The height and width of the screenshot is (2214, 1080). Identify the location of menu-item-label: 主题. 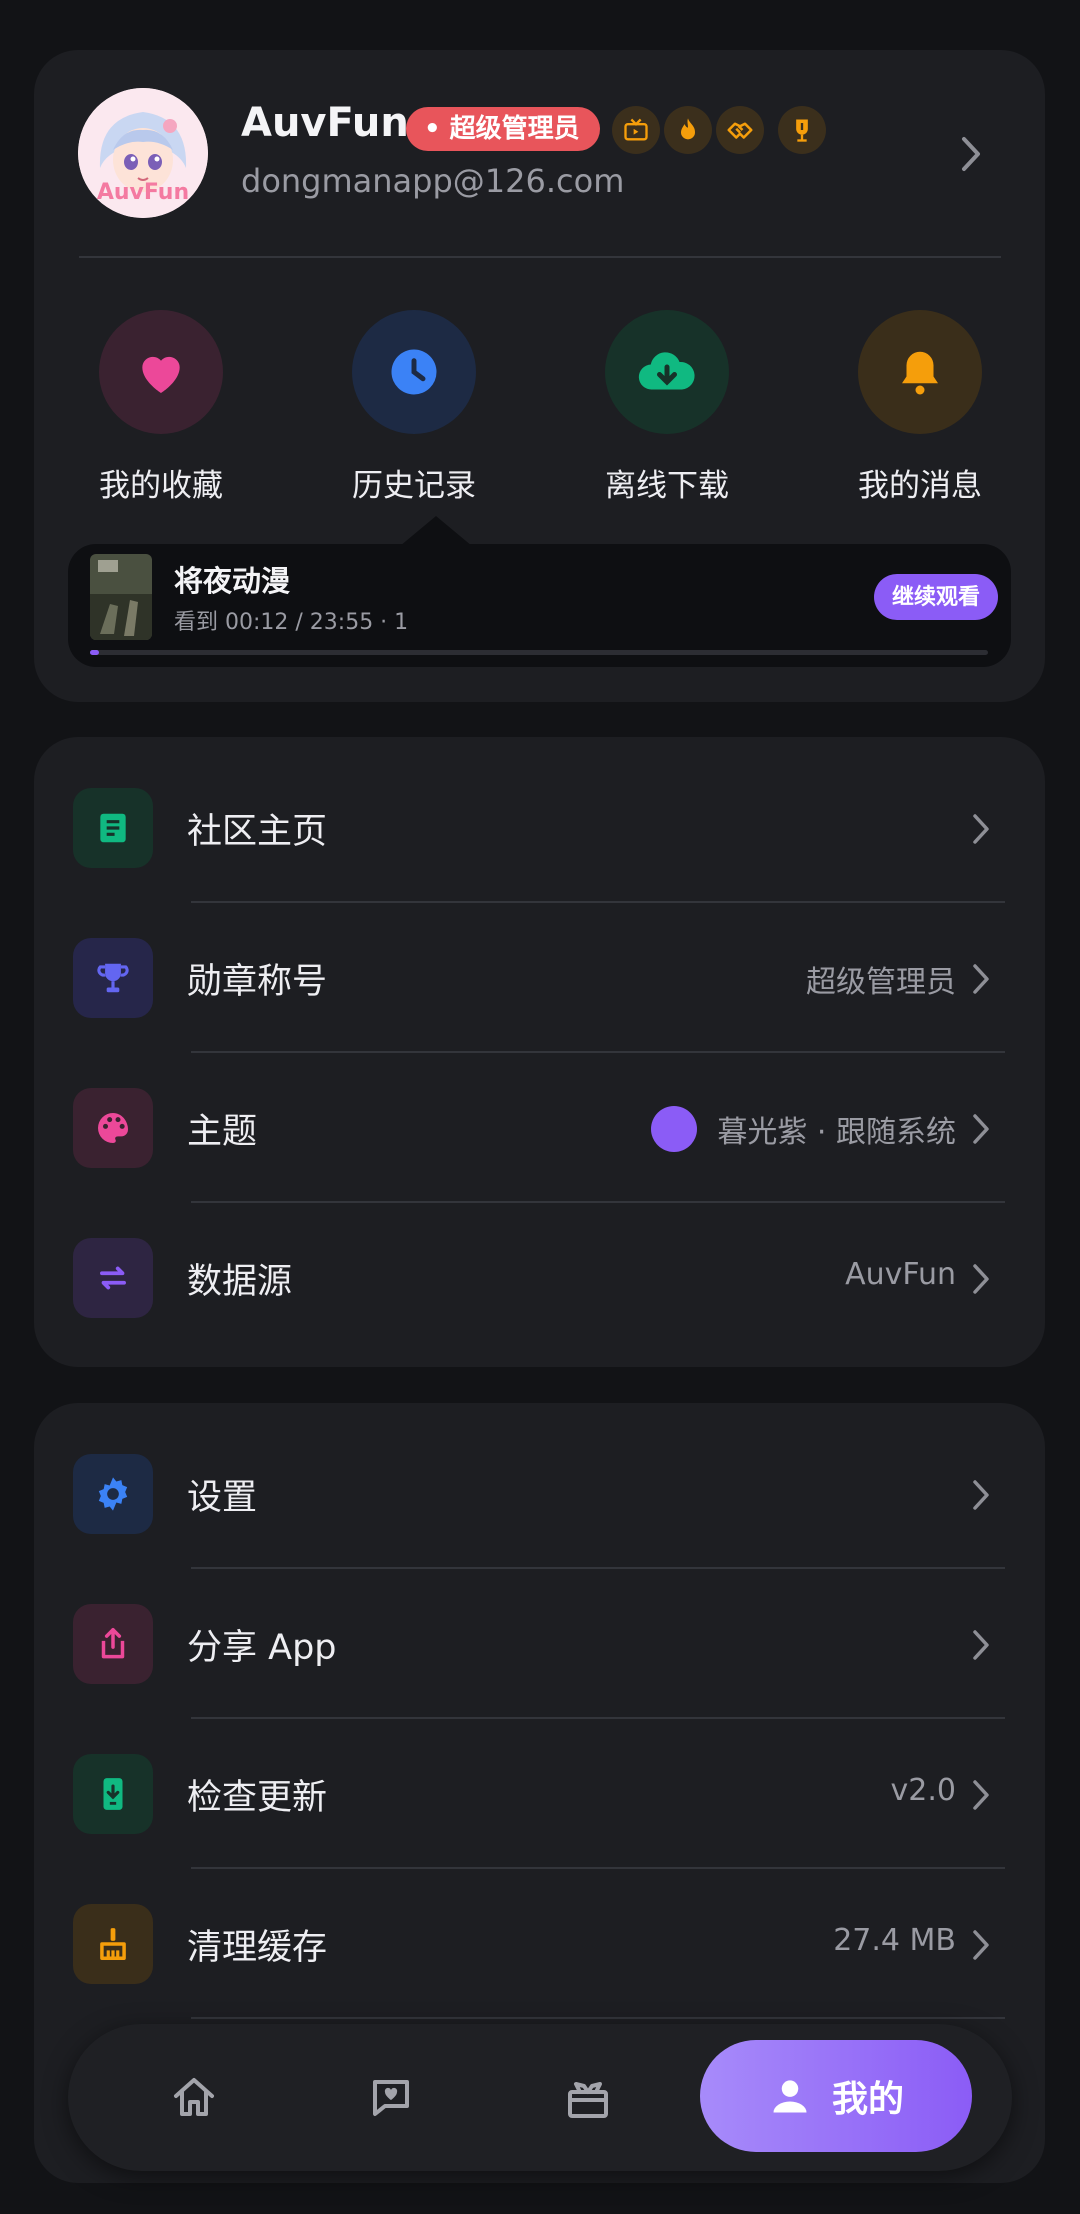
(222, 1132).